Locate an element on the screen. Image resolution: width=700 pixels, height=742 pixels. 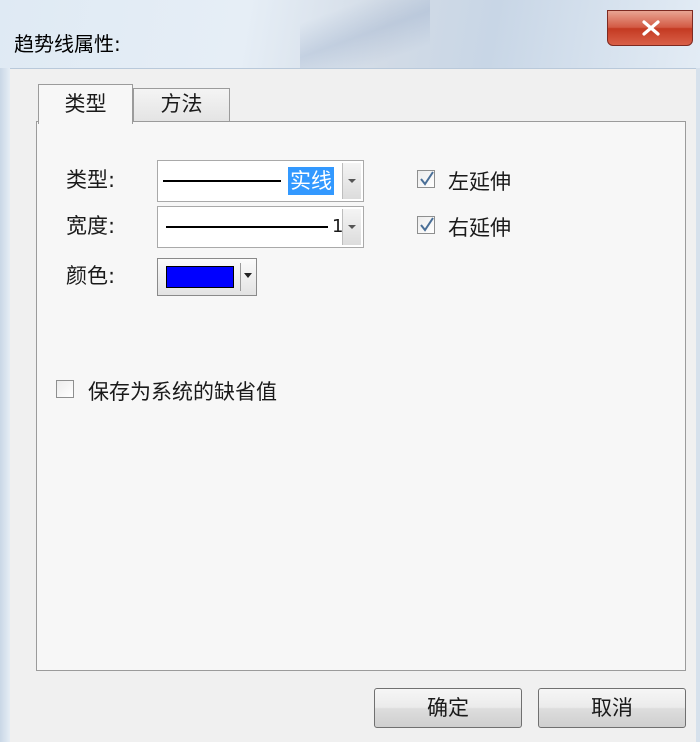
title-bar-decoration is located at coordinates (365, 34).